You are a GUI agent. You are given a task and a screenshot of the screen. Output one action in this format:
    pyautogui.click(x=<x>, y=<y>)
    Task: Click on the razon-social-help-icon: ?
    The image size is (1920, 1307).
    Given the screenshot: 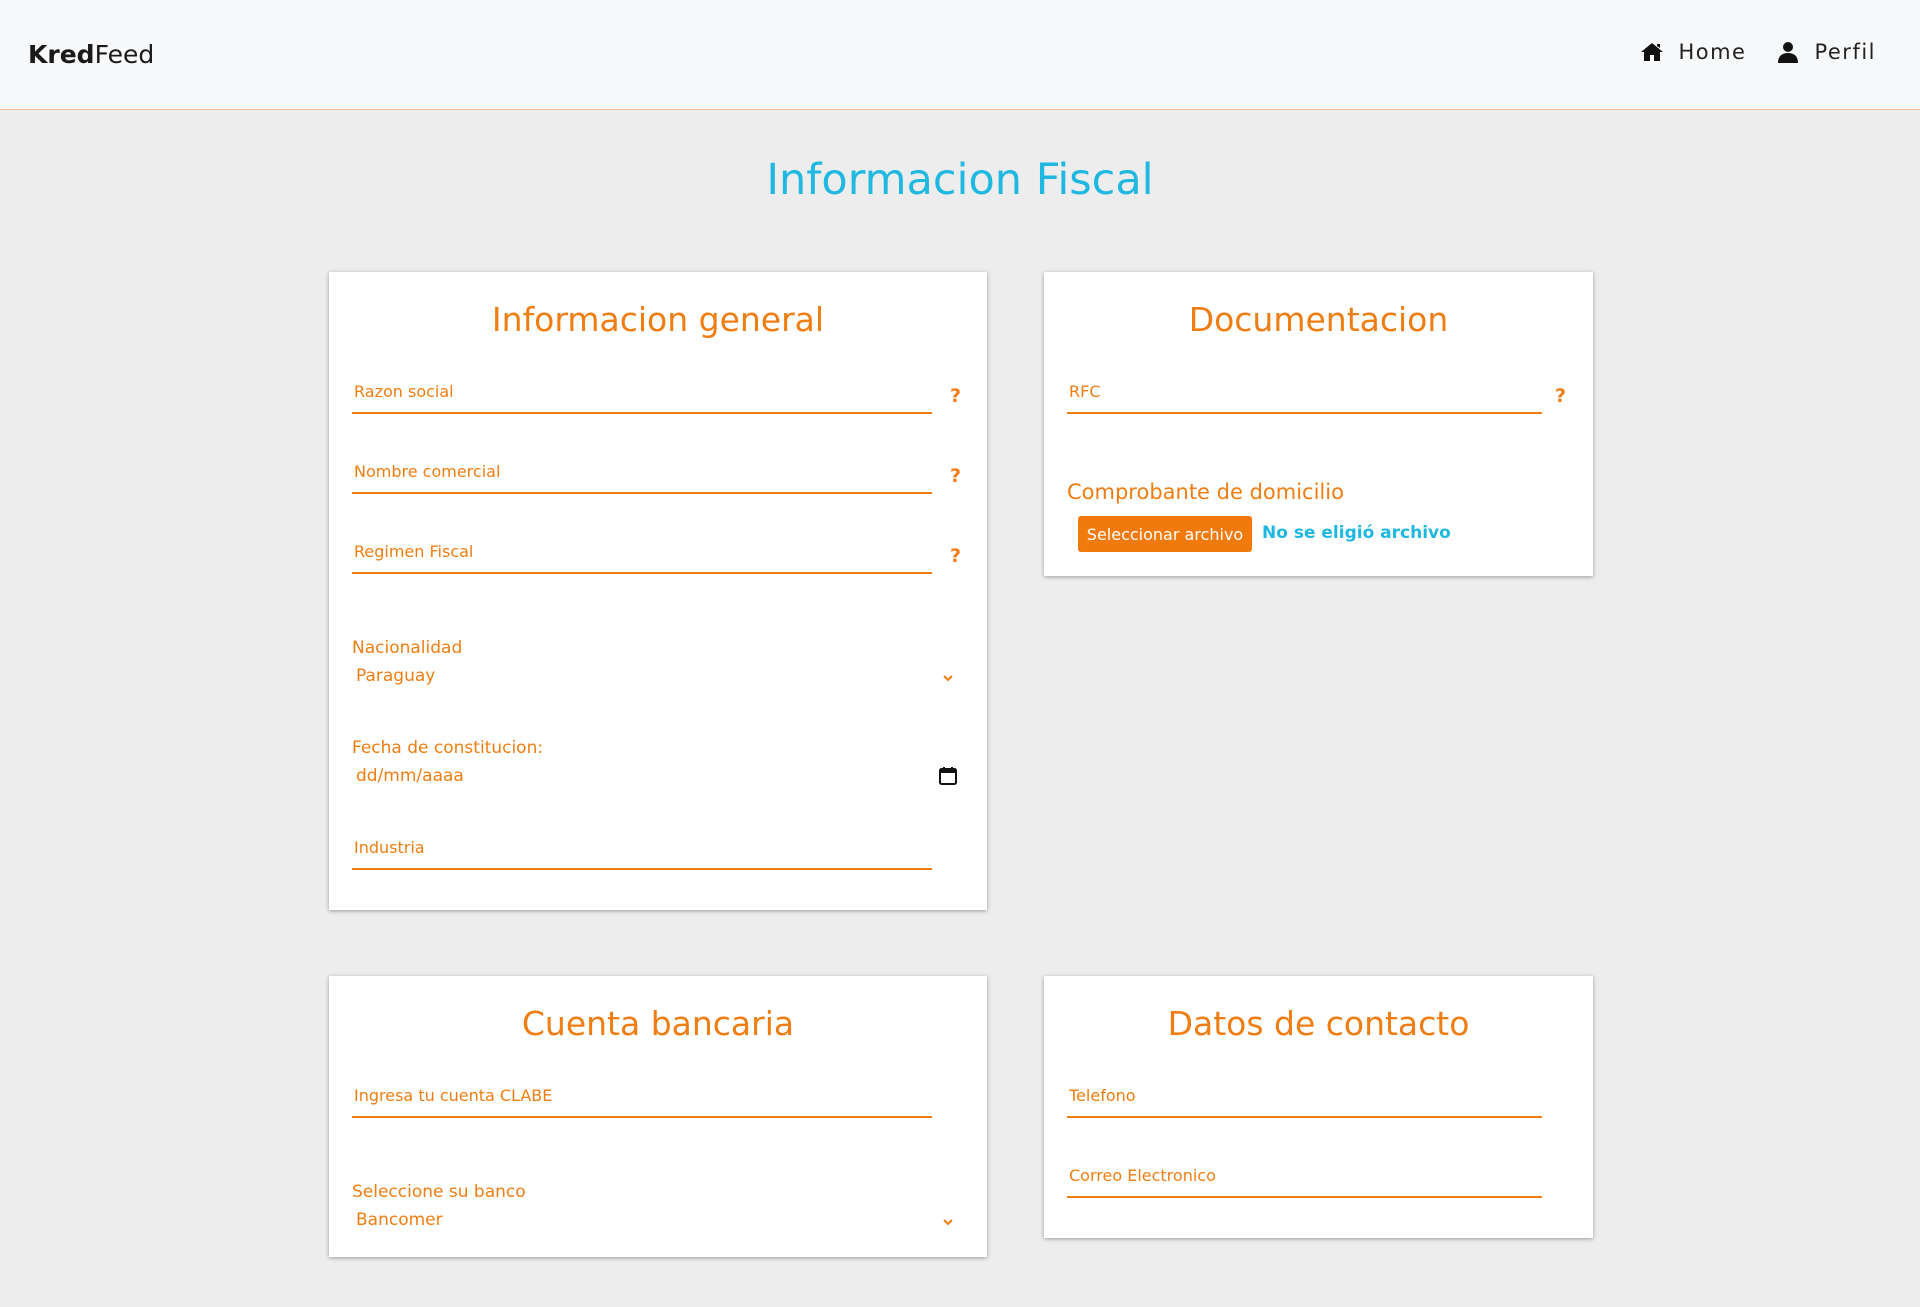 What is the action you would take?
    pyautogui.click(x=955, y=396)
    